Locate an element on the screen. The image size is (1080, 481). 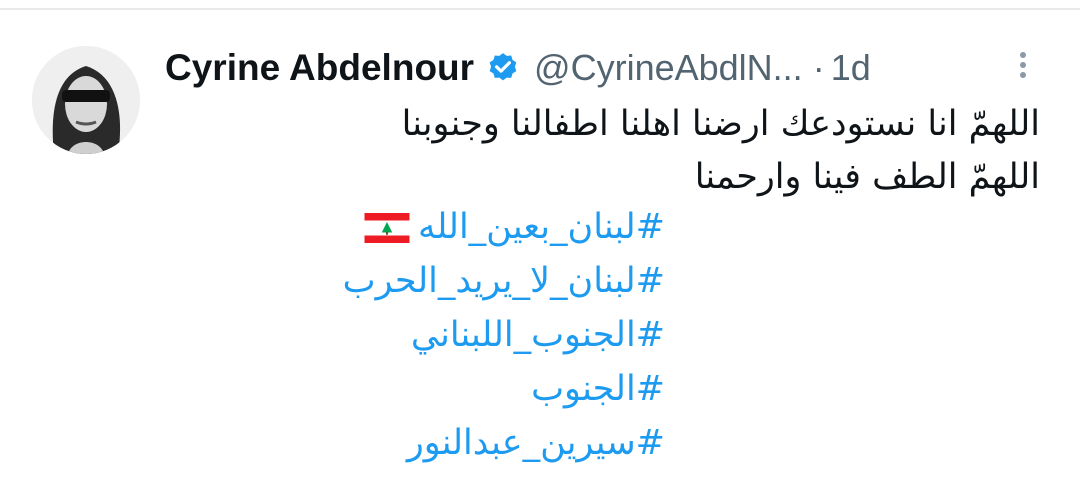
hashtag-link: #الجنوب is located at coordinates (598, 389).